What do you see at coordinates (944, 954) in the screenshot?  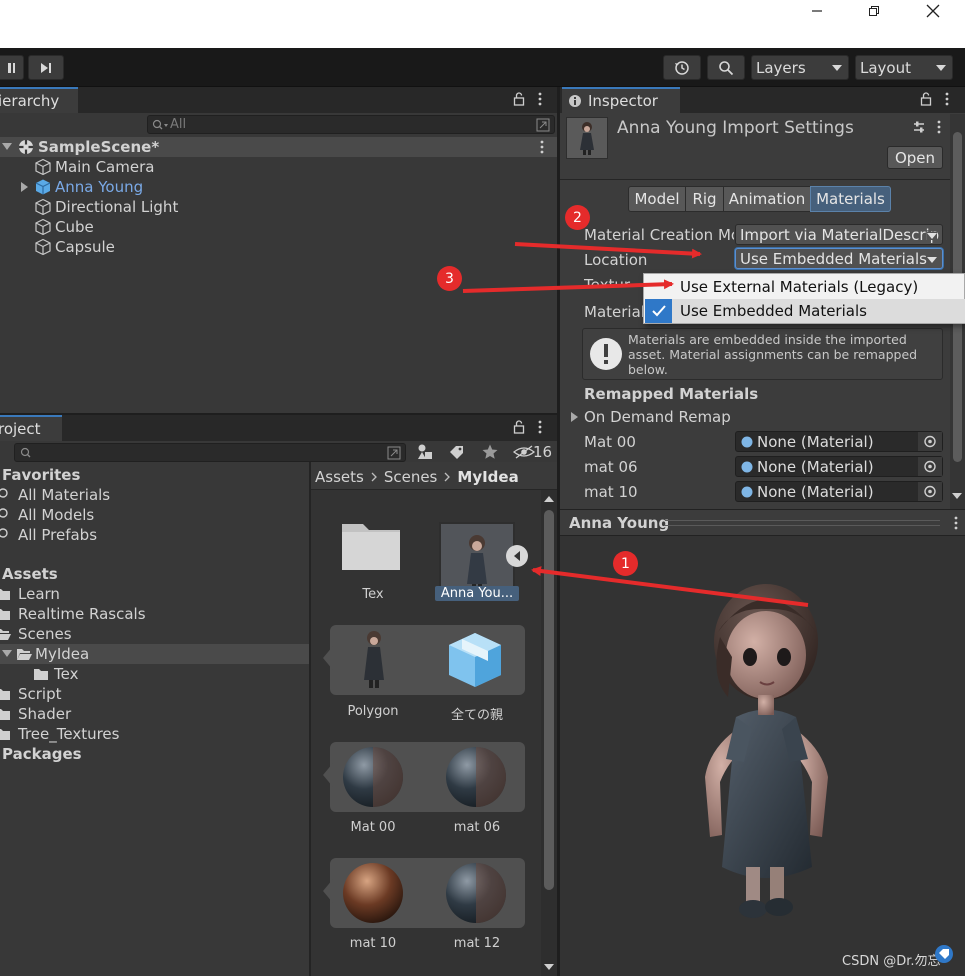 I see `tag-icon` at bounding box center [944, 954].